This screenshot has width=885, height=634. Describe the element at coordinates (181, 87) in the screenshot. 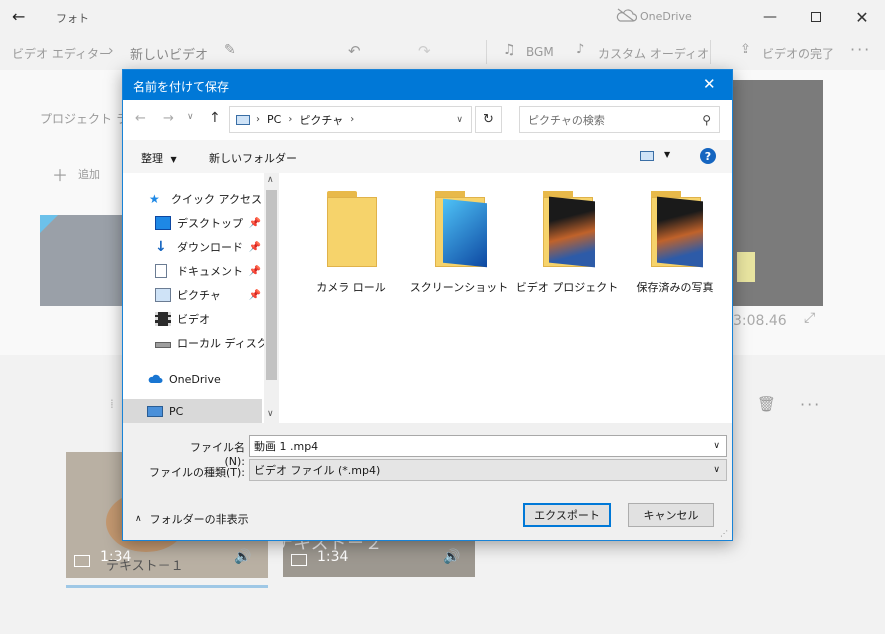

I see `dialog-title: 名前を付けて保存` at that location.